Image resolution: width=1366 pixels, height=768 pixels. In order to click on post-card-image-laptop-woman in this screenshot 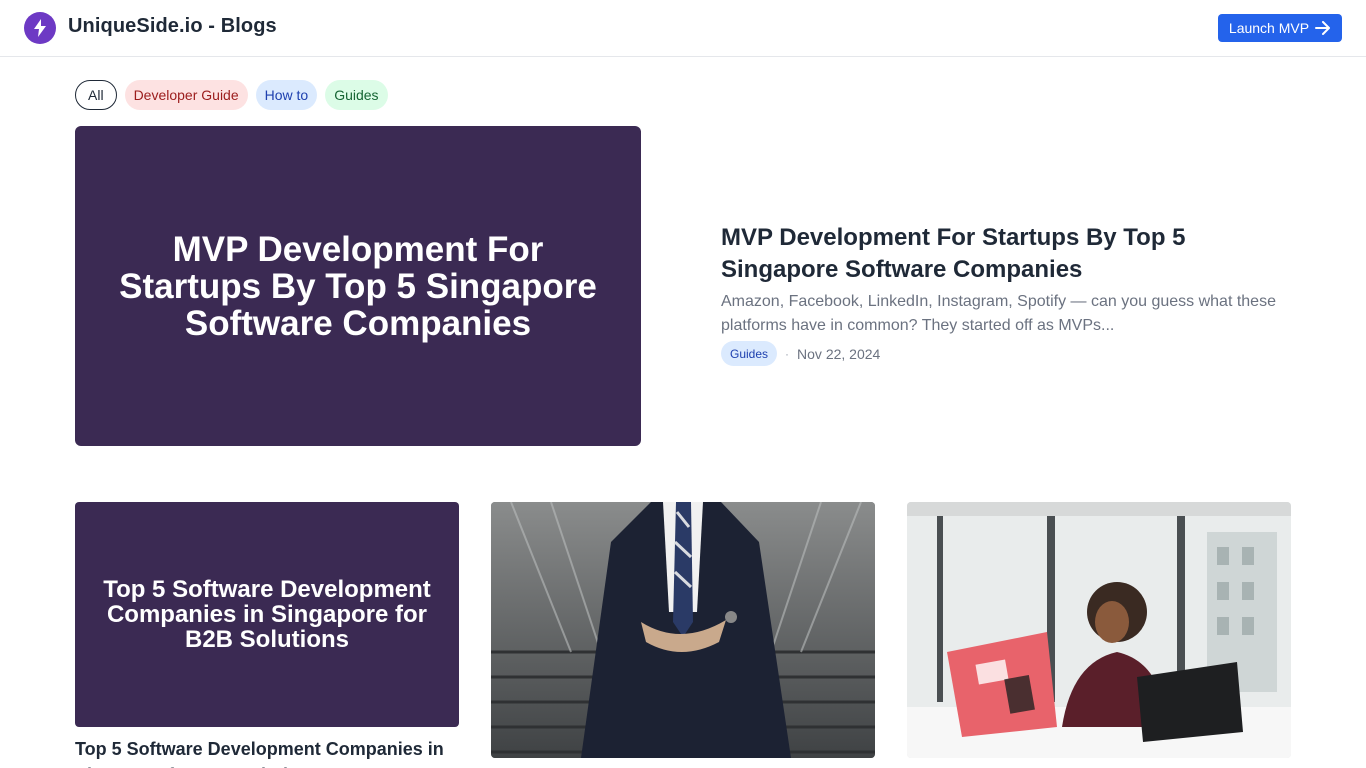, I will do `click(1099, 630)`.